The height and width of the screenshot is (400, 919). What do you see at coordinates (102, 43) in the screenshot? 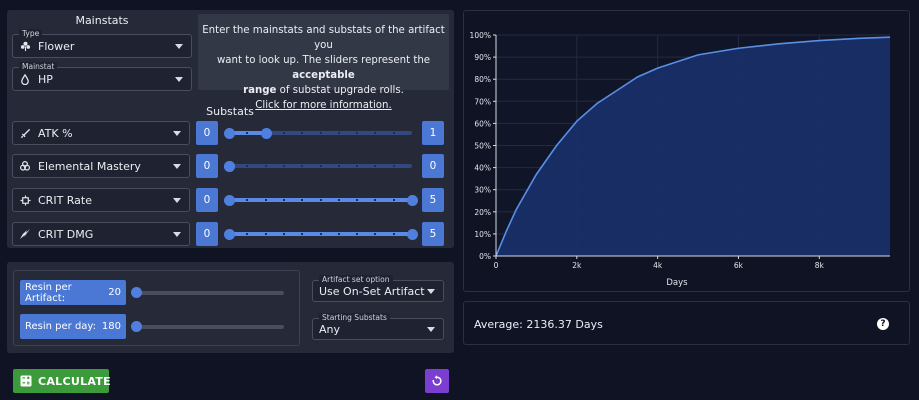
I see `type-select: Type Flower` at bounding box center [102, 43].